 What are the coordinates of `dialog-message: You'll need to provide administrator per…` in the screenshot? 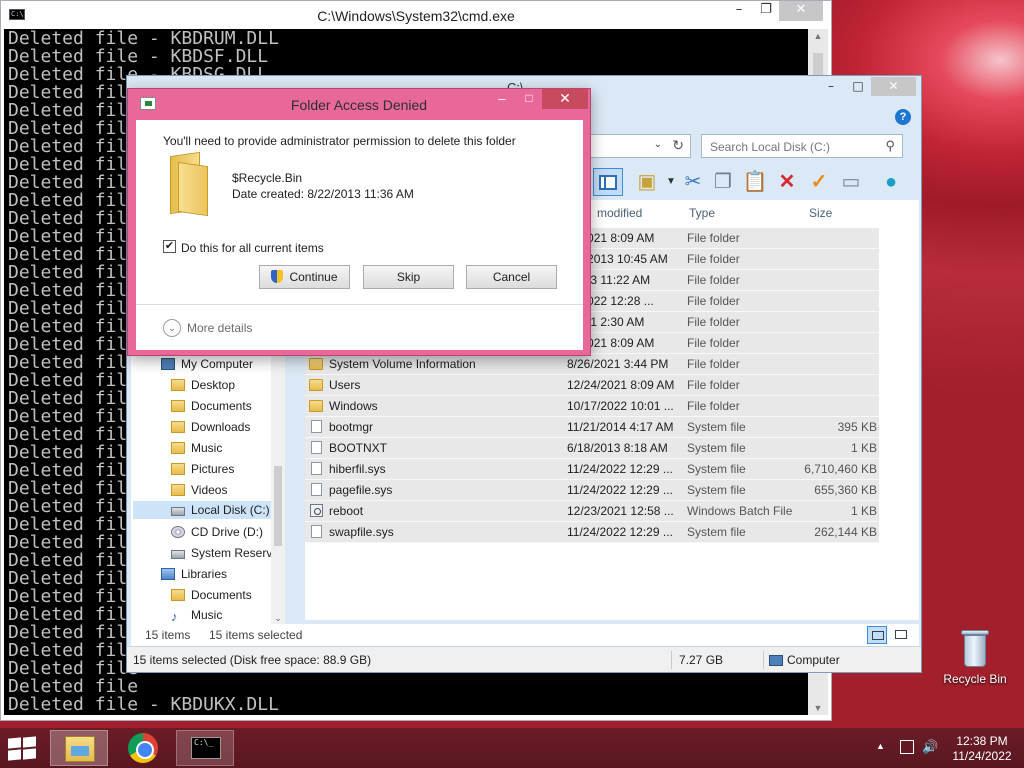 It's located at (339, 141).